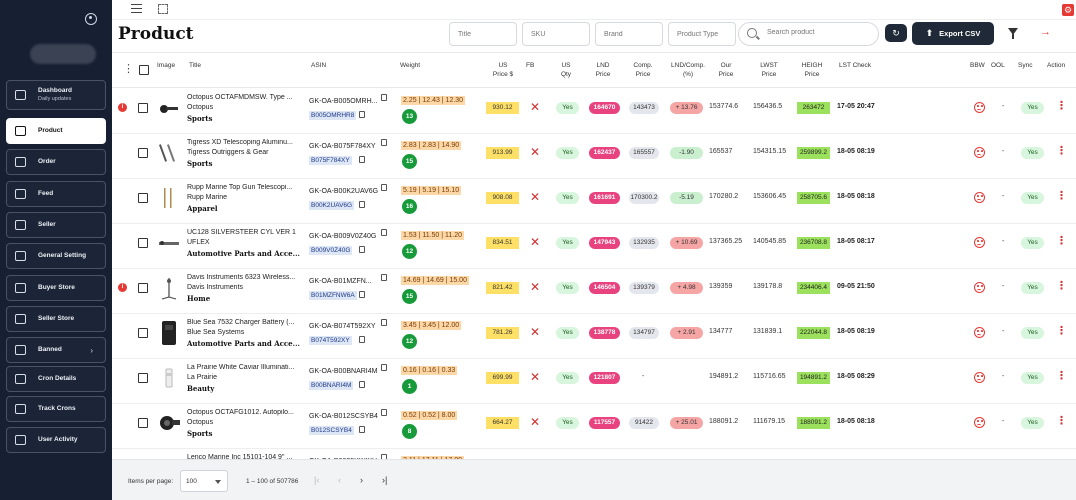 The image size is (1076, 500). I want to click on last-page-button: ›|, so click(384, 480).